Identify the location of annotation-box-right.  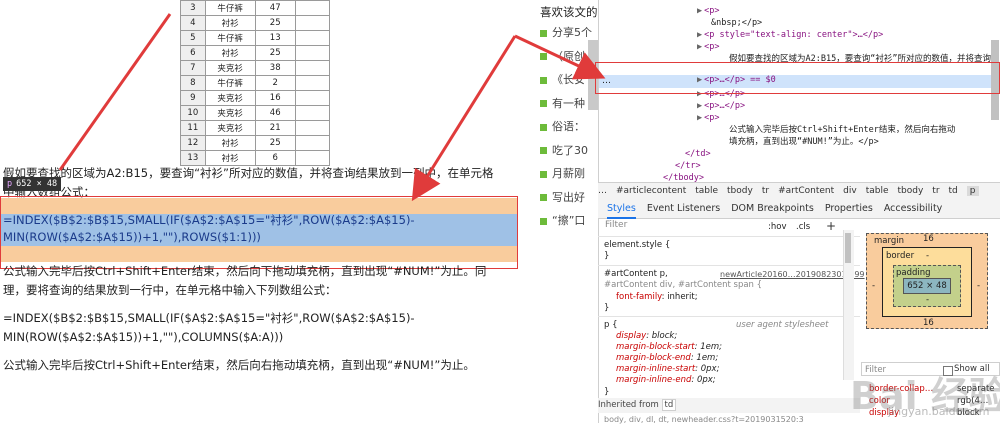
(797, 78).